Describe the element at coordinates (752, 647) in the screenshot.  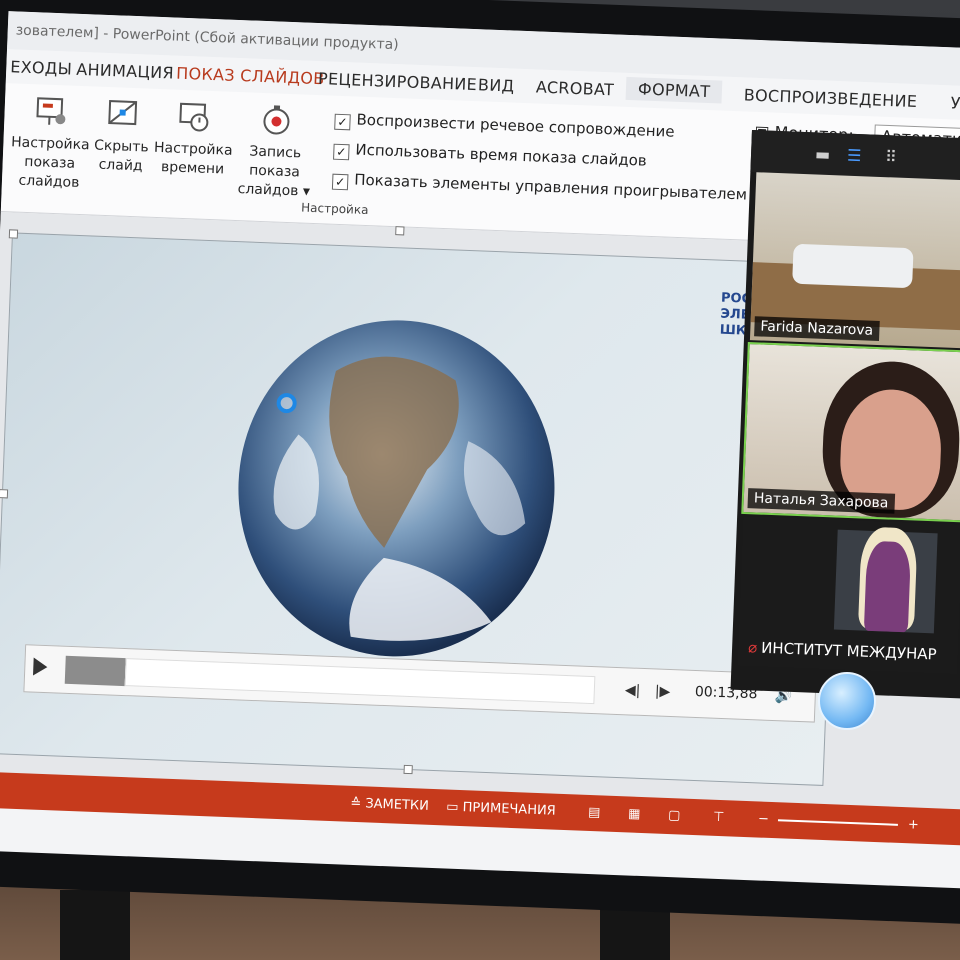
I see `muted-mic-icon: ⌀` at that location.